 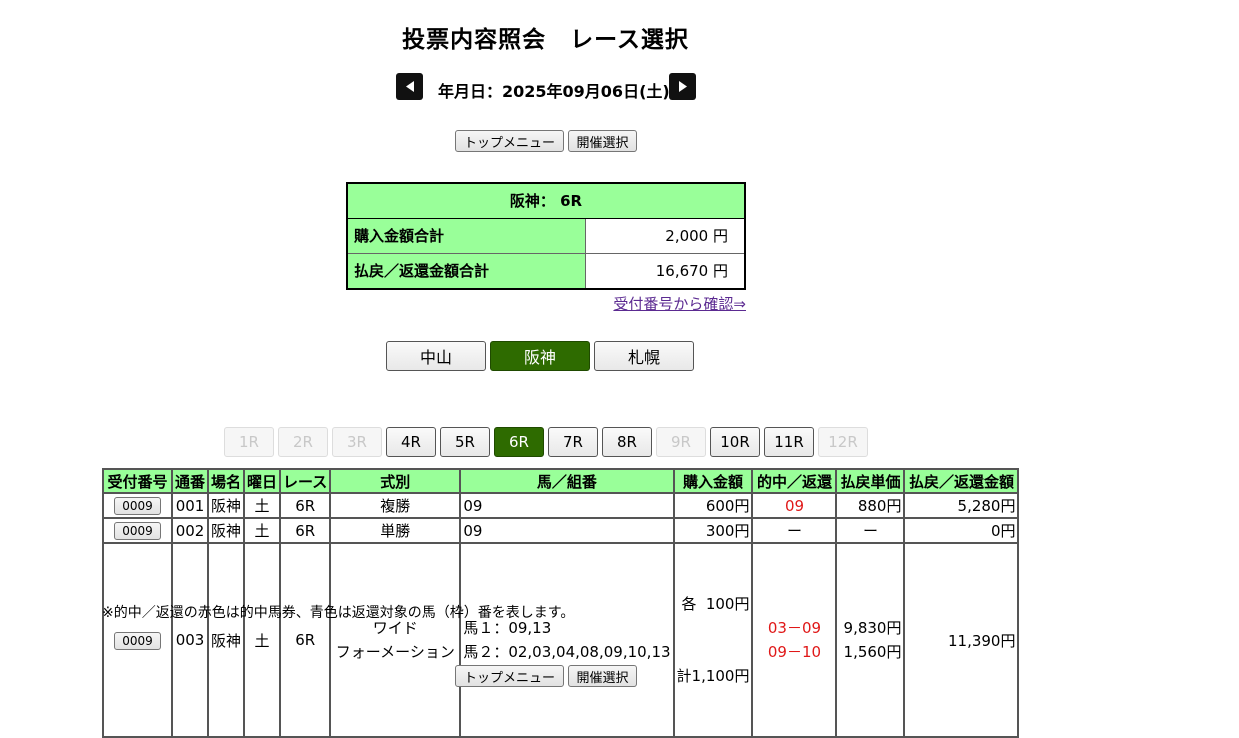 I want to click on race-button-8r: 8R, so click(x=627, y=442).